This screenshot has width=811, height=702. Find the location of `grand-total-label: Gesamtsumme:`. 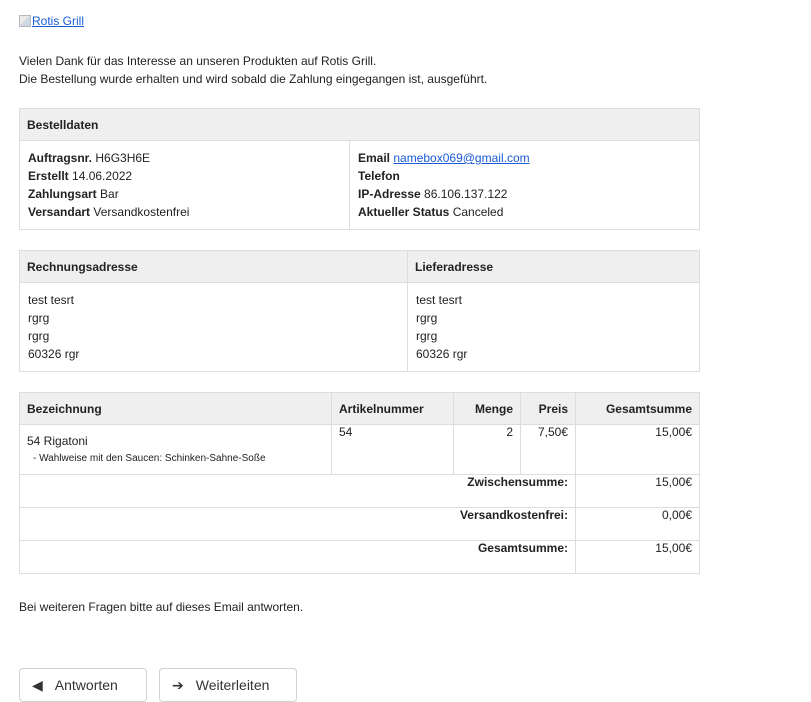

grand-total-label: Gesamtsumme: is located at coordinates (297, 557).